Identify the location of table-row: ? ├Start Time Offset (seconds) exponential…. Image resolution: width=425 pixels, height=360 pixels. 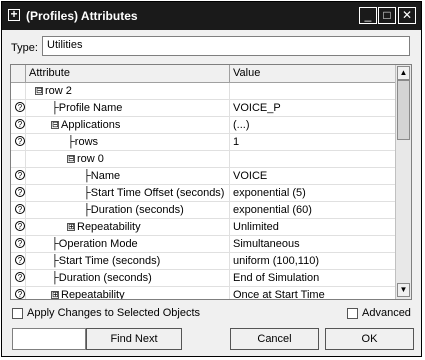
(203, 193).